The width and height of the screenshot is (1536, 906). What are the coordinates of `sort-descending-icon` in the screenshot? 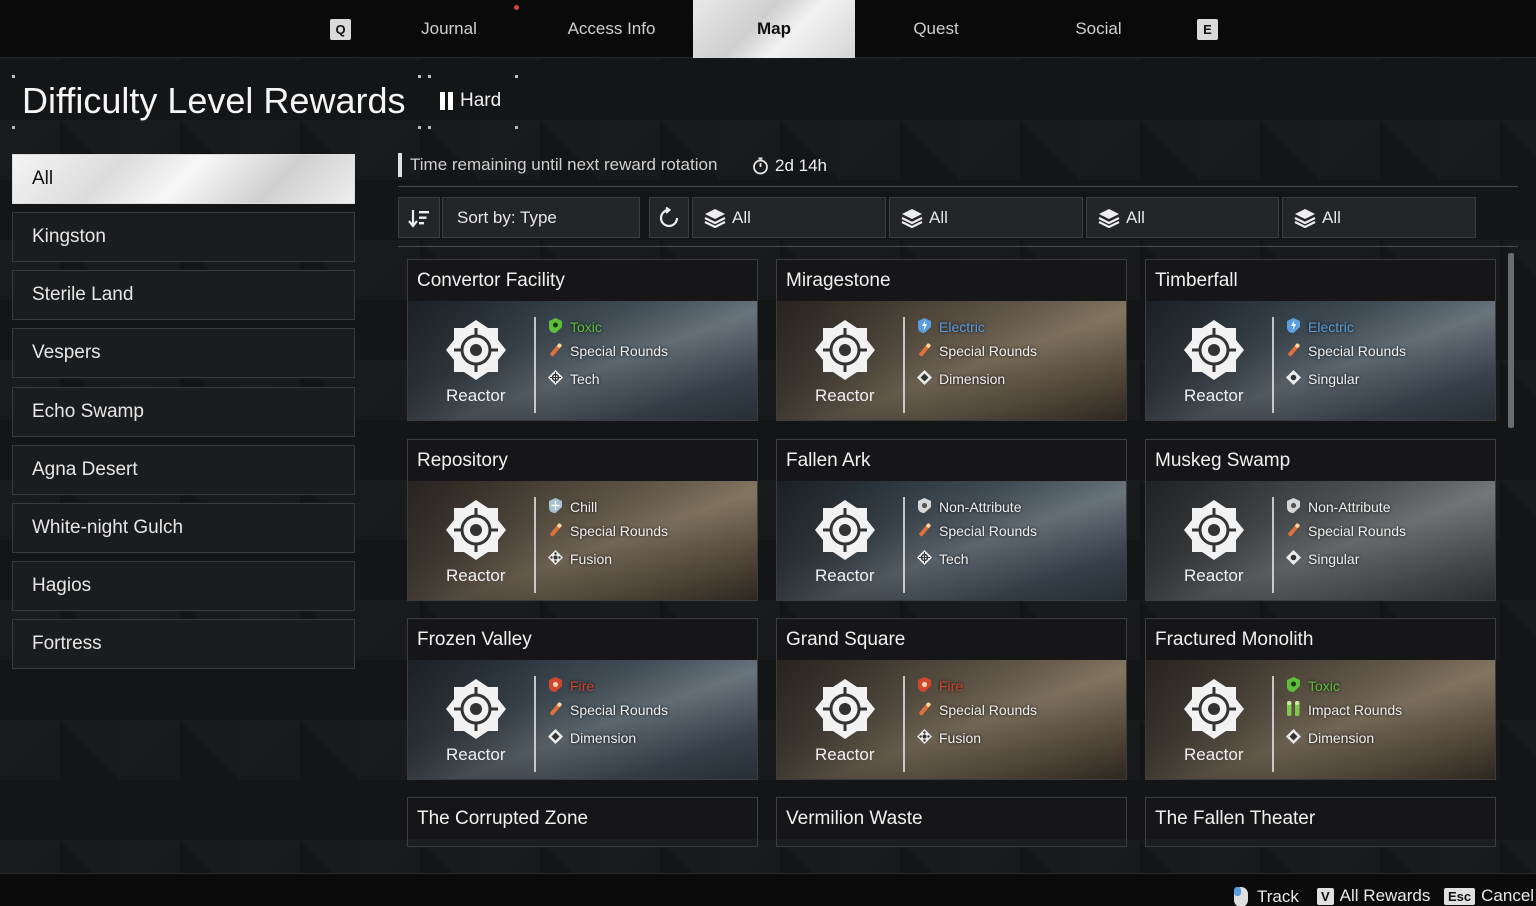 It's located at (418, 218).